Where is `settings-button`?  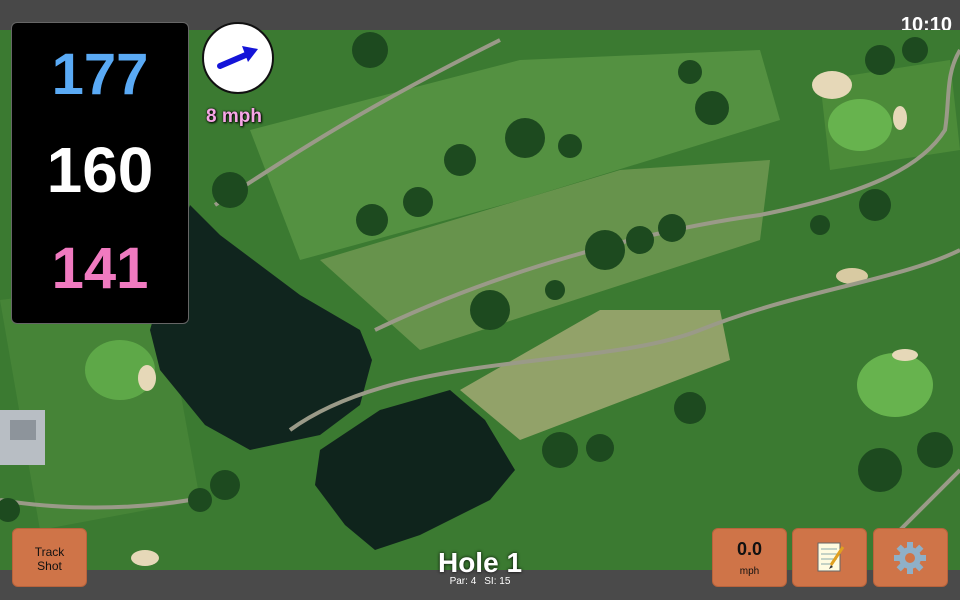 settings-button is located at coordinates (910, 557).